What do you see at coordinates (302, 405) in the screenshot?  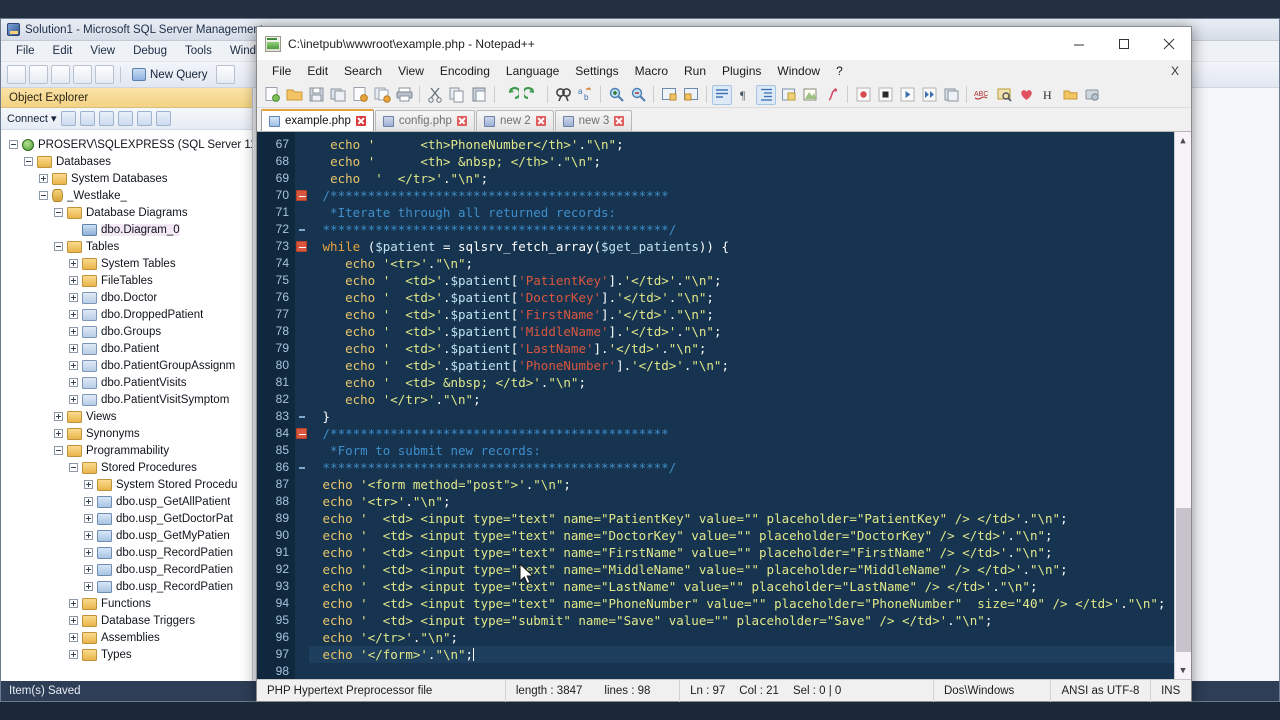 I see `code-folding-column` at bounding box center [302, 405].